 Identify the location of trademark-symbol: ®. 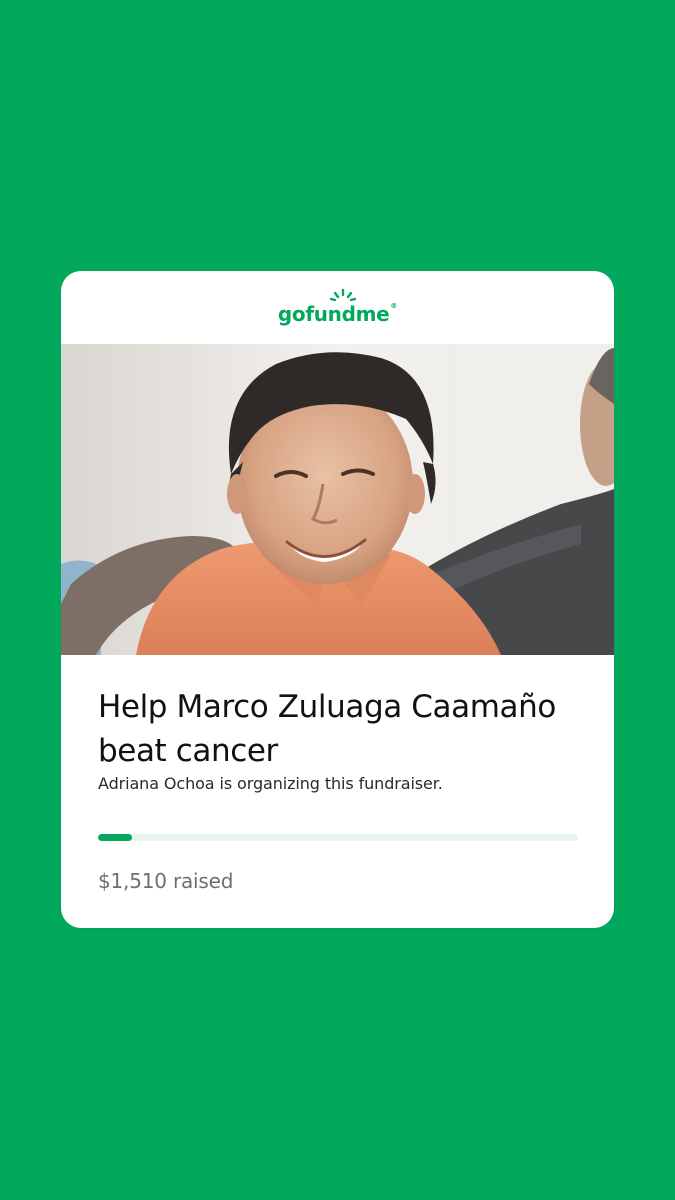
(394, 306).